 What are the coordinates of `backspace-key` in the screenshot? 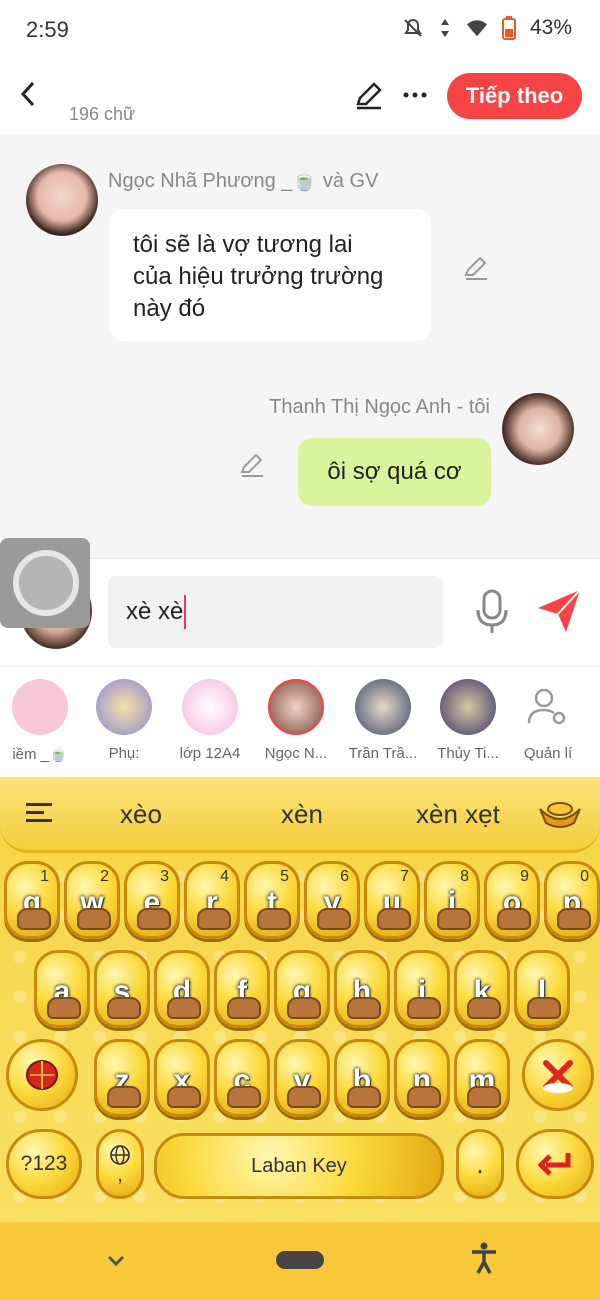 It's located at (558, 1075).